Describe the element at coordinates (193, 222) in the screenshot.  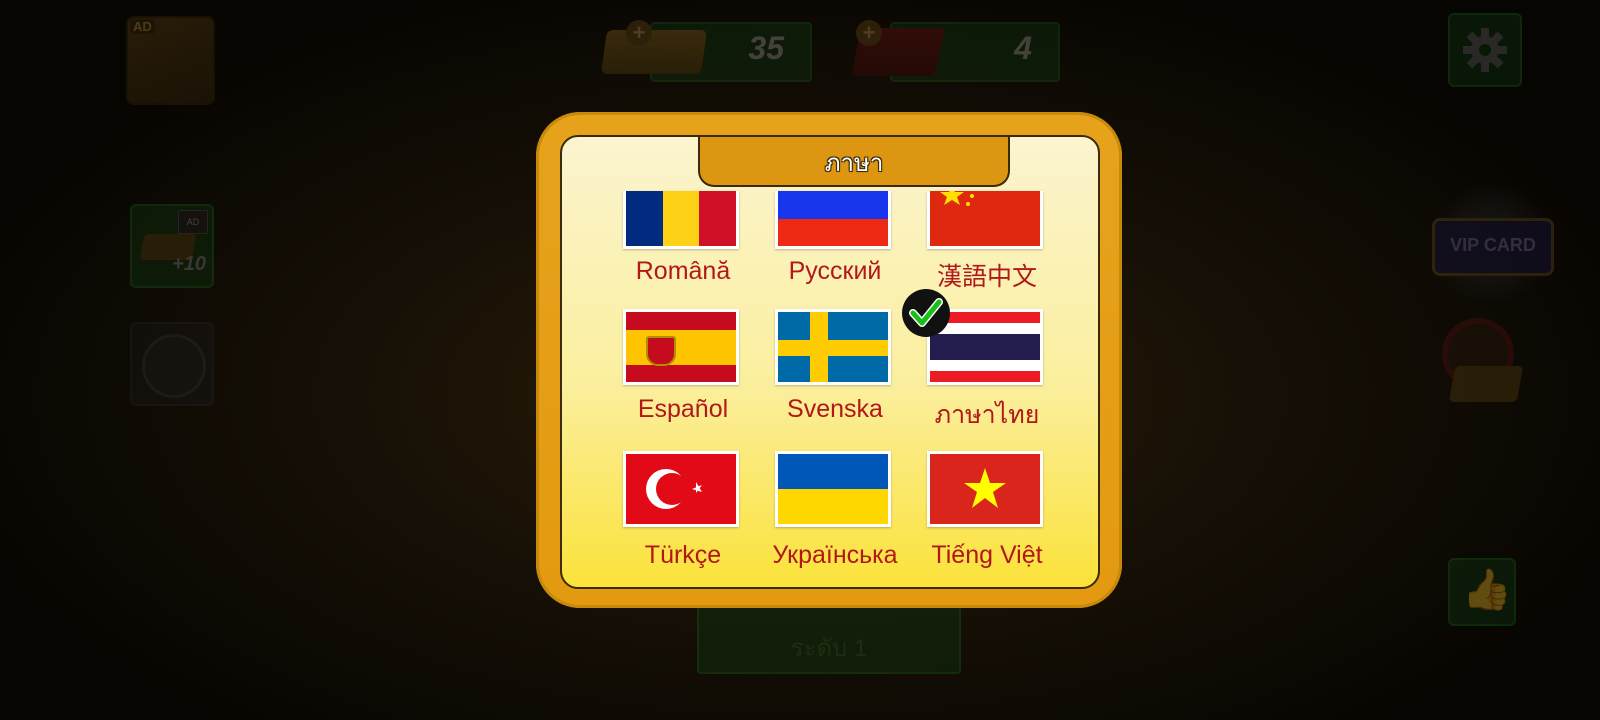
I see `video-ad-icon: AD` at that location.